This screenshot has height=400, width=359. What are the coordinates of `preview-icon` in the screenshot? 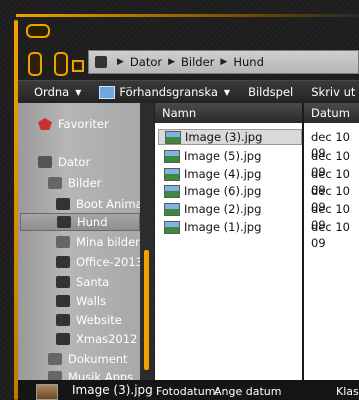 It's located at (107, 92).